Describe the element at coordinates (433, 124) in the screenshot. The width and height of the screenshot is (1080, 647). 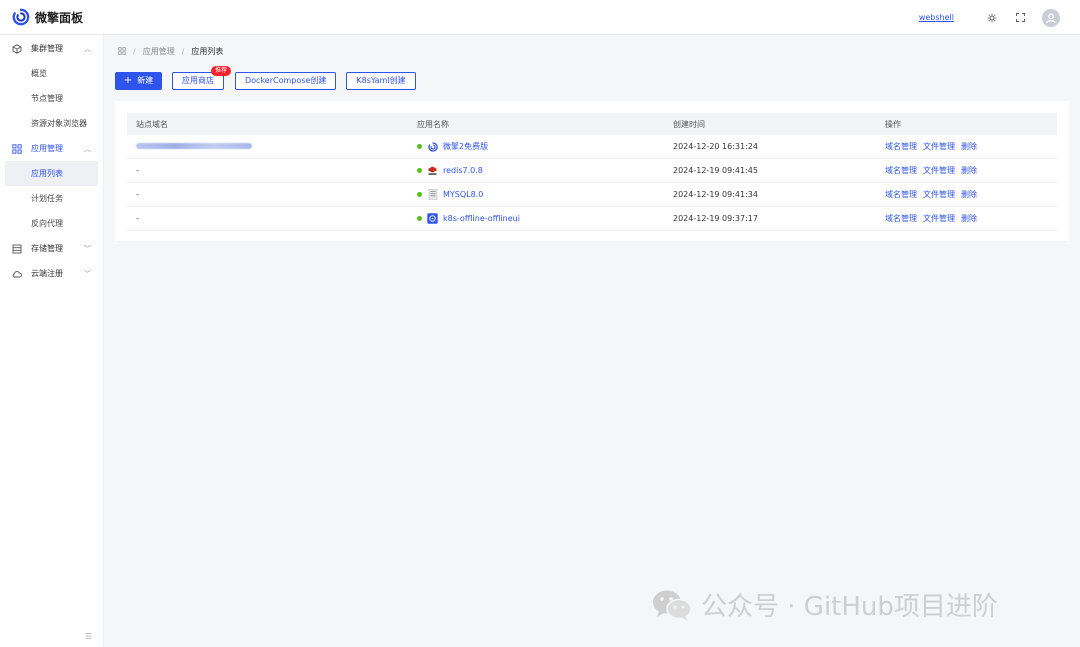
I see `header-app-name: 应用名称` at that location.